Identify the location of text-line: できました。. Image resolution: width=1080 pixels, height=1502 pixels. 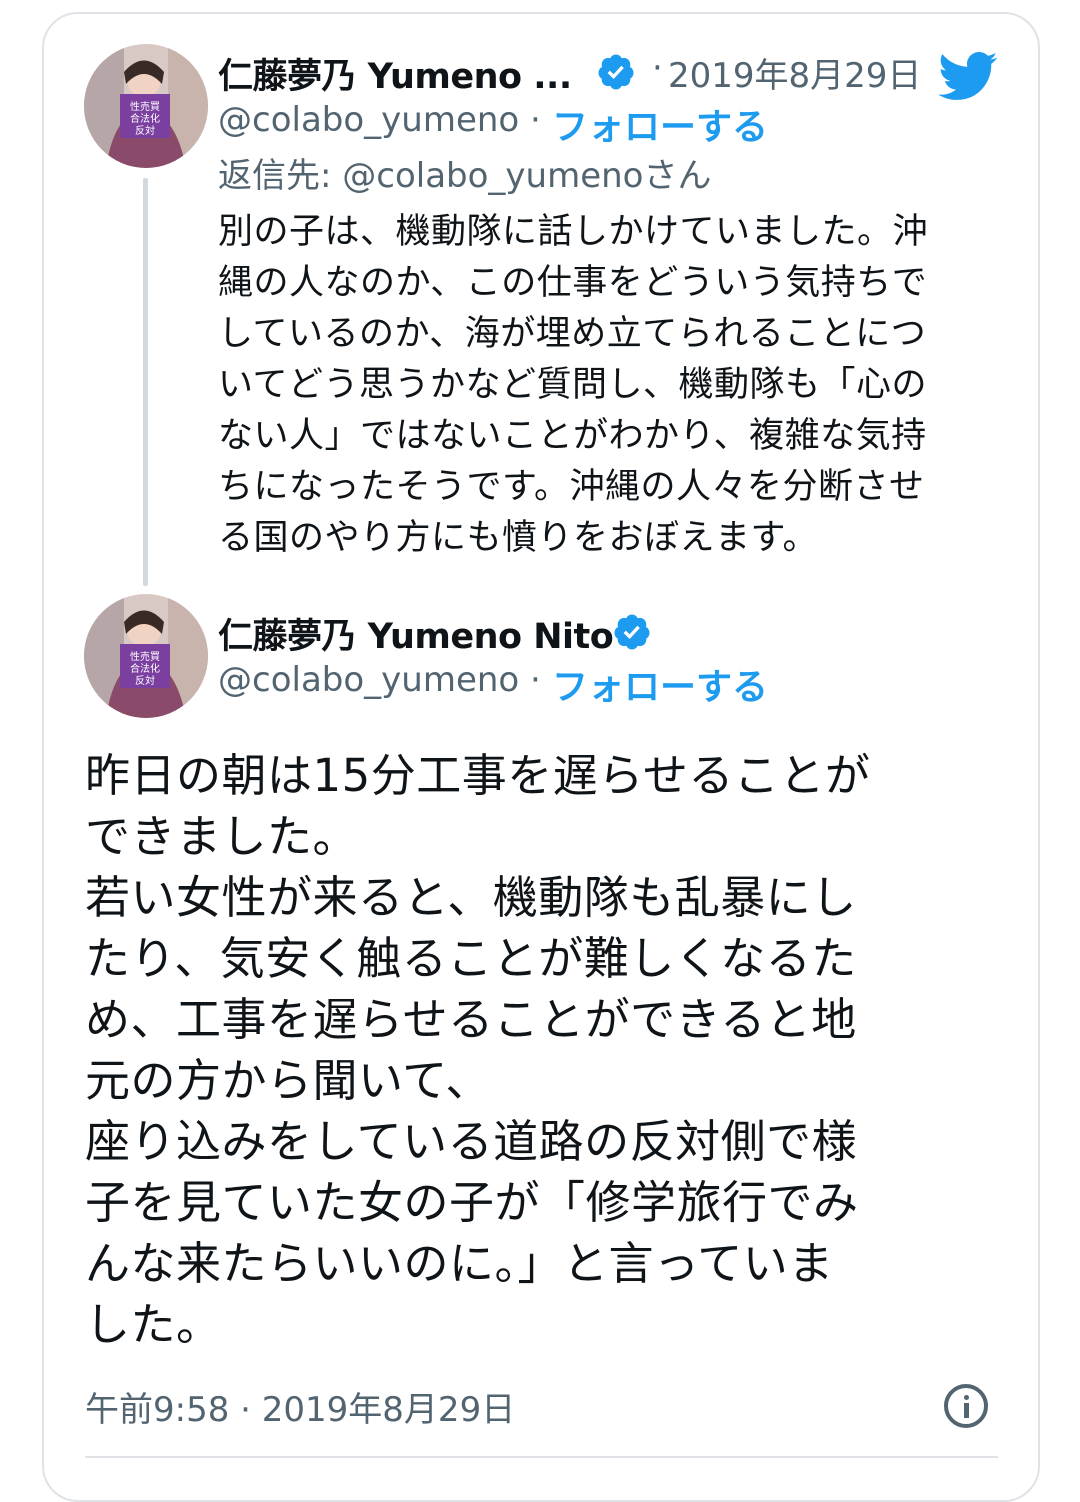
(222, 836).